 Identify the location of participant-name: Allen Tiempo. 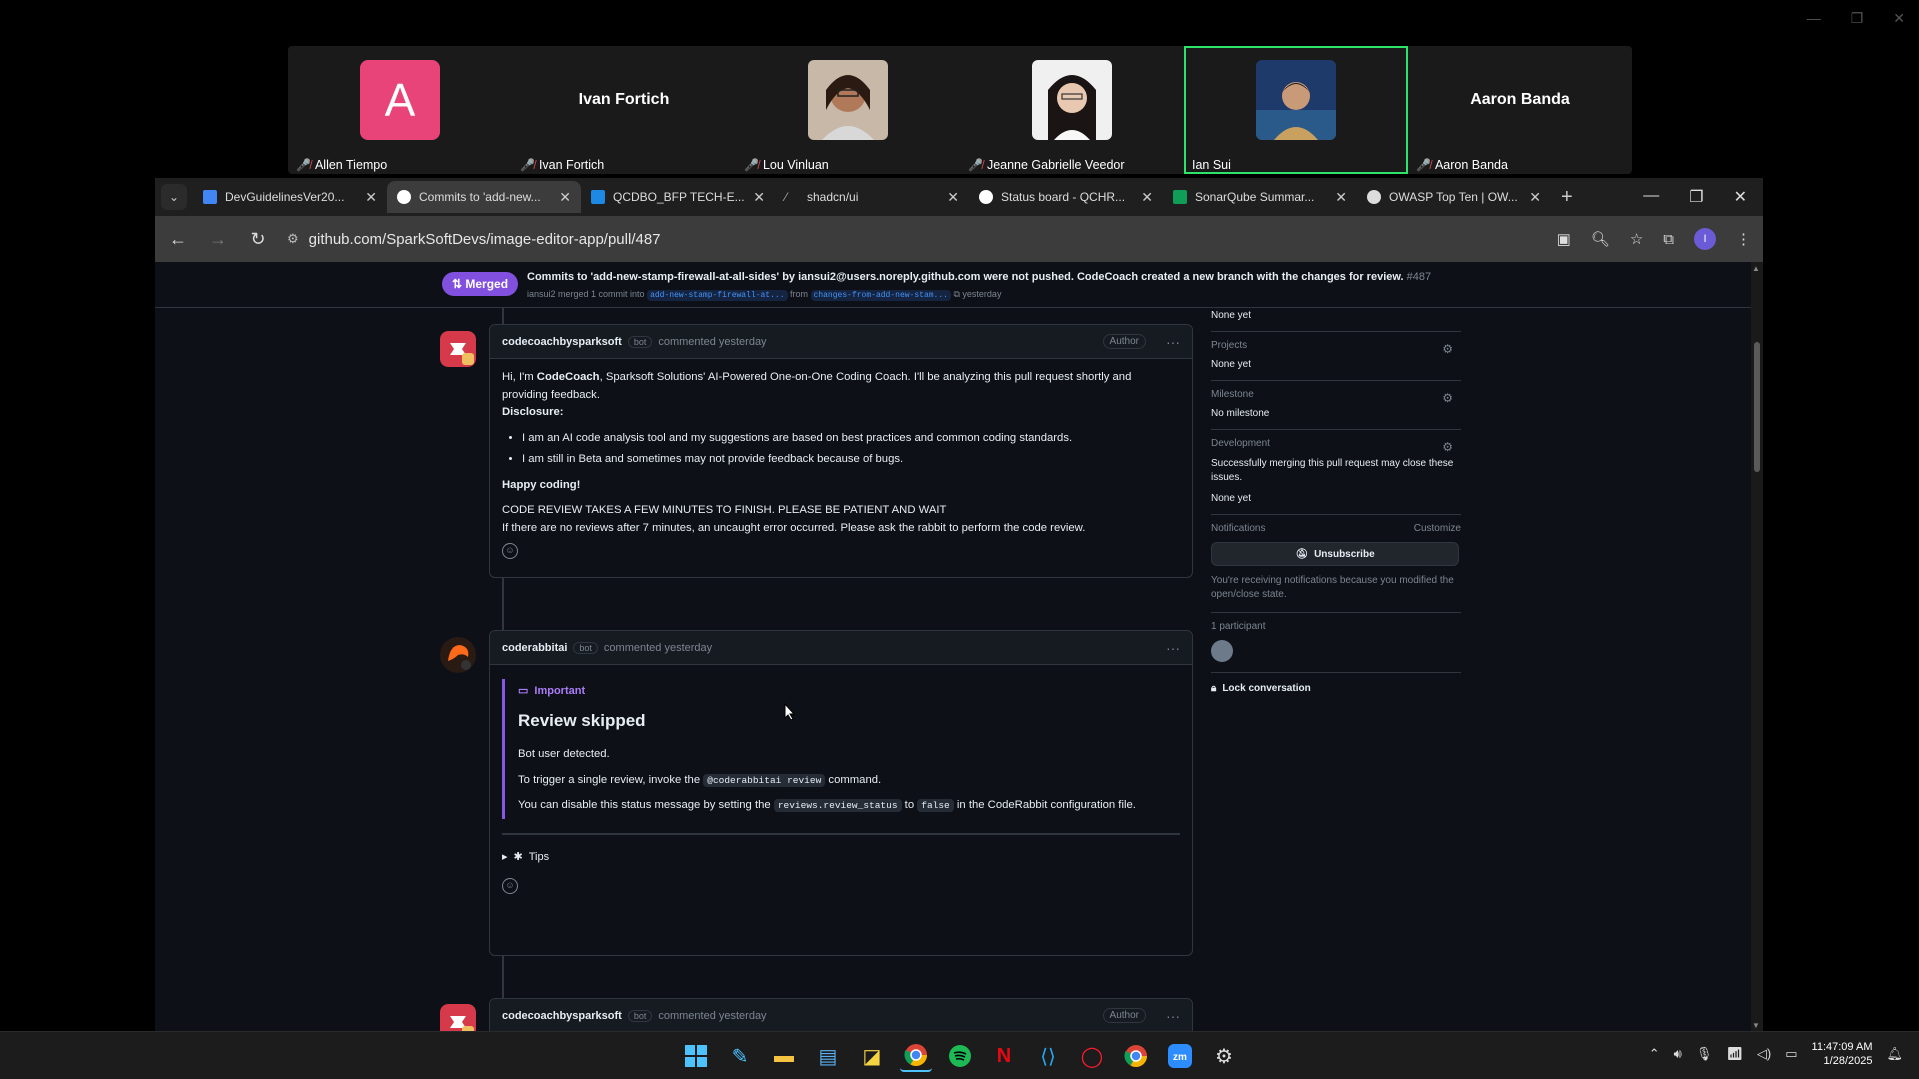
(351, 165).